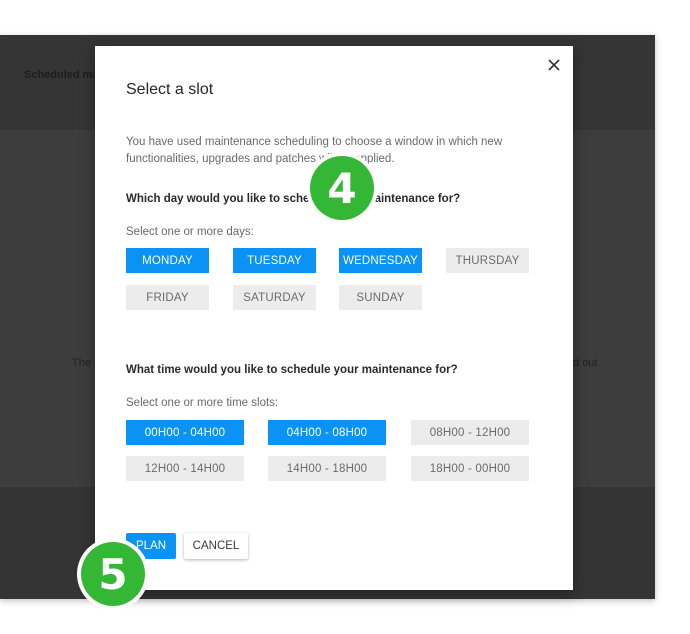  Describe the element at coordinates (487, 260) in the screenshot. I see `day-chip-thursday: THURSDAY` at that location.